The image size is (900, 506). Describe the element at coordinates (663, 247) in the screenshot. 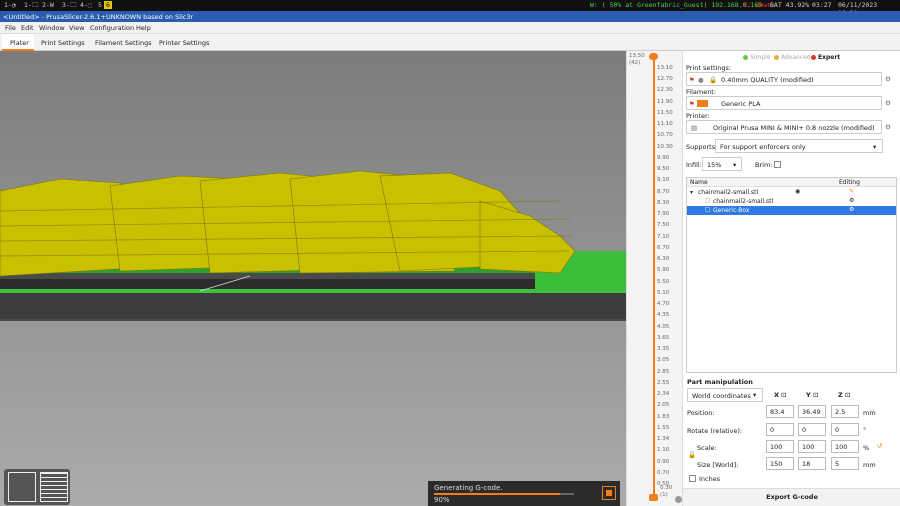

I see `layer-tick-label: 6.70` at that location.